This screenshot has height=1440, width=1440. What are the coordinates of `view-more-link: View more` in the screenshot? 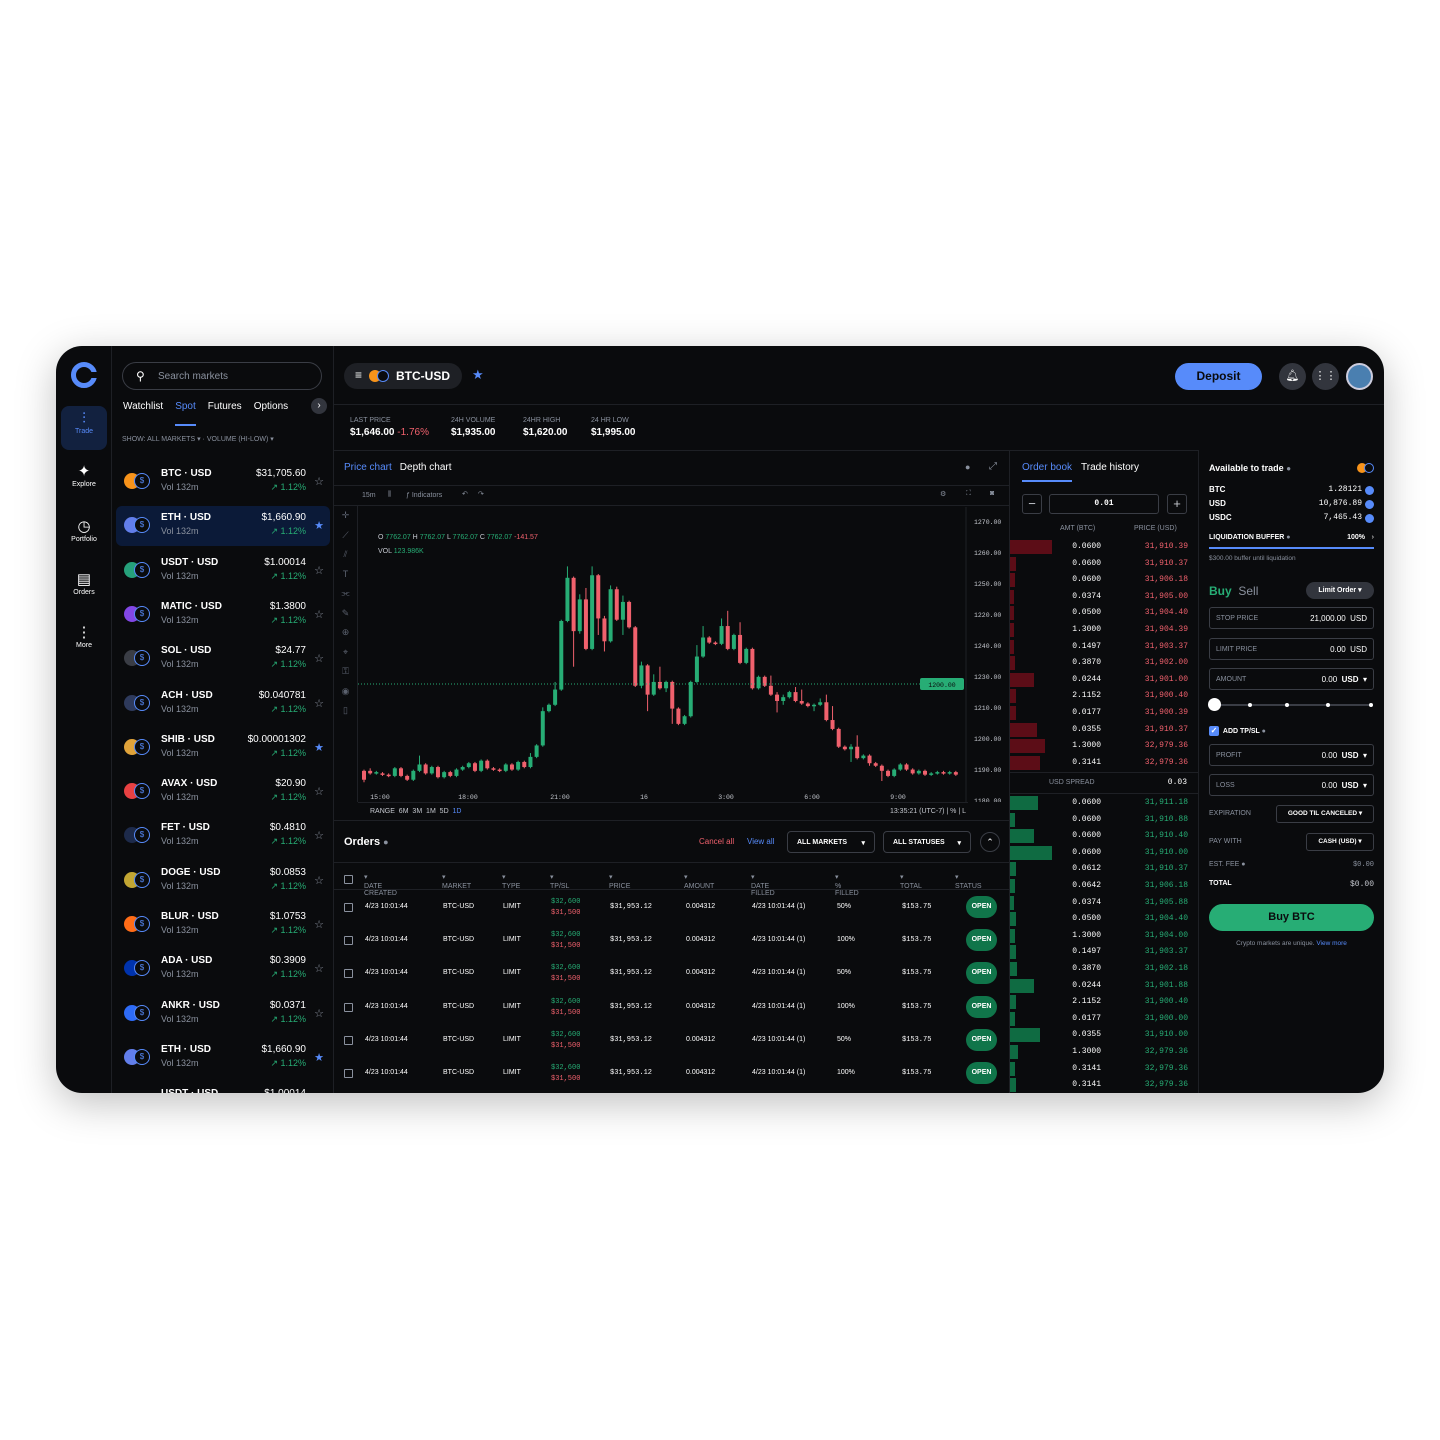 It's located at (1331, 943).